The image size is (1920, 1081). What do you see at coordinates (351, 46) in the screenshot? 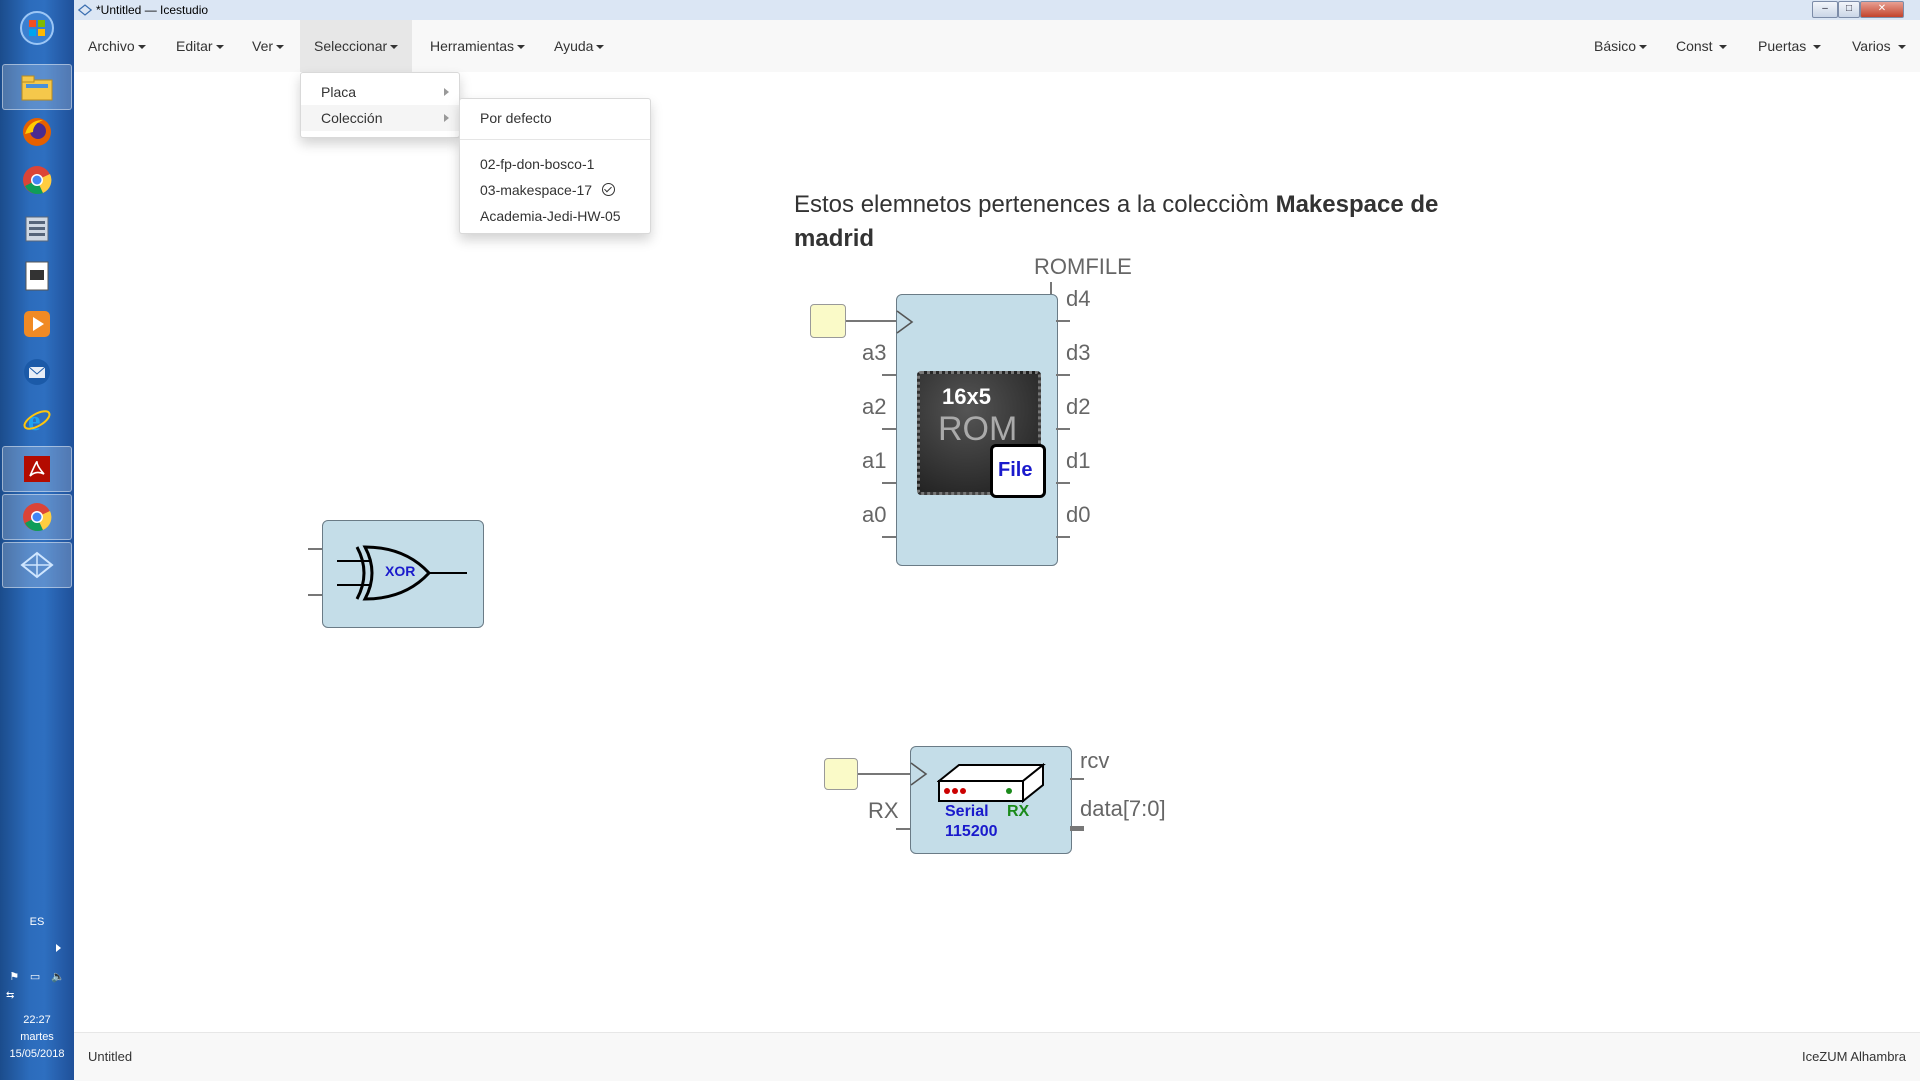
I see `menu-seleccionar-label: Seleccionar` at bounding box center [351, 46].